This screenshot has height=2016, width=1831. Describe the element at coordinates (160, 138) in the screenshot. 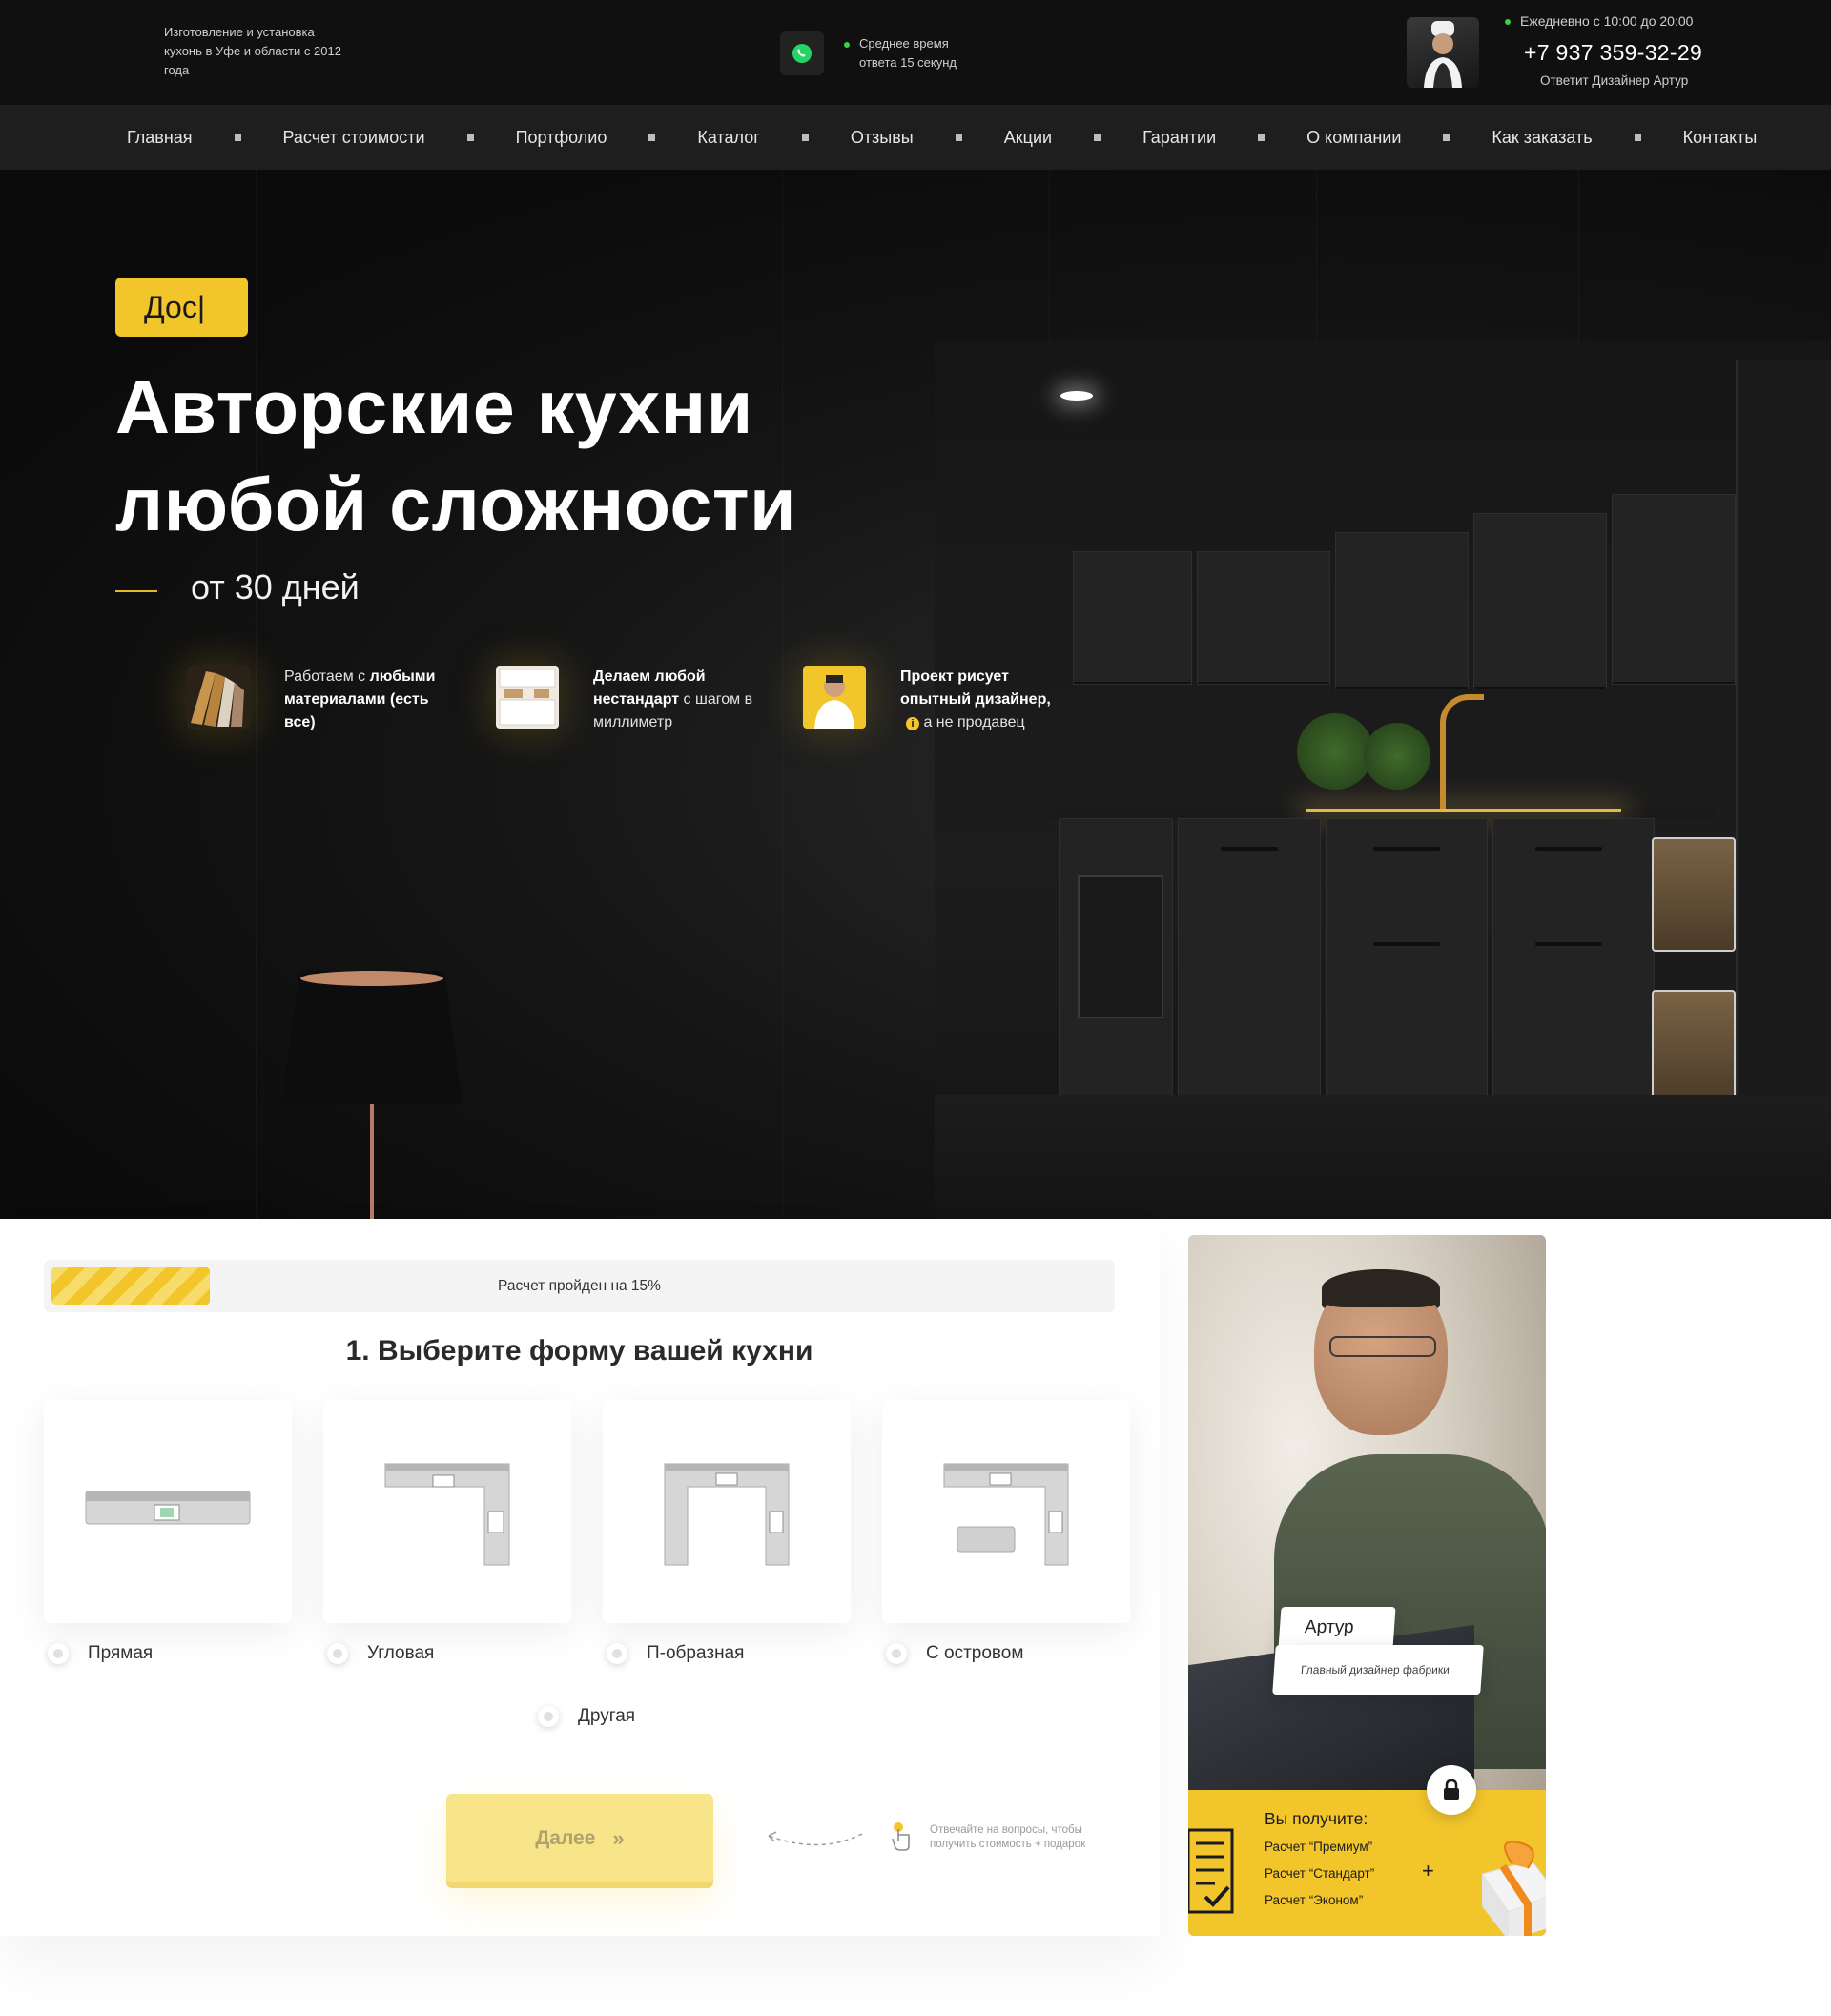

I see `nav-item-home: Главная` at that location.